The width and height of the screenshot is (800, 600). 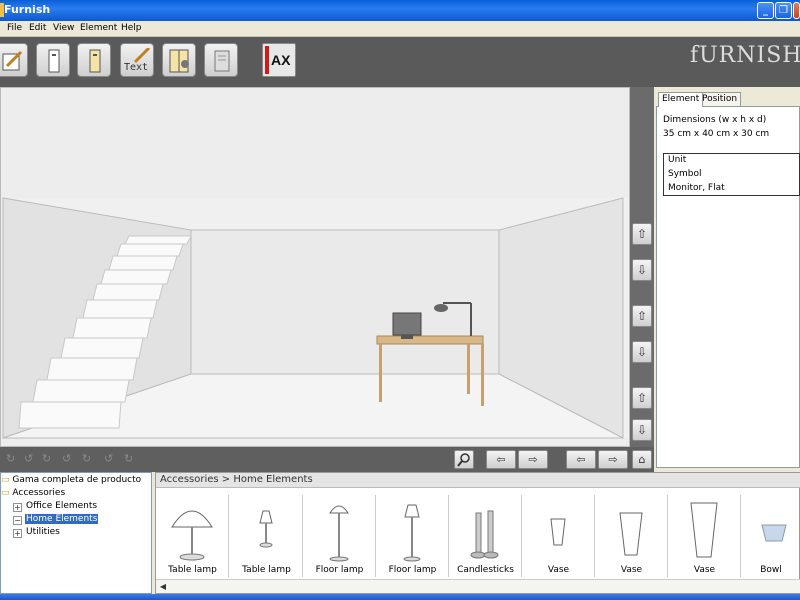 I want to click on magnifier-icon, so click(x=463, y=460).